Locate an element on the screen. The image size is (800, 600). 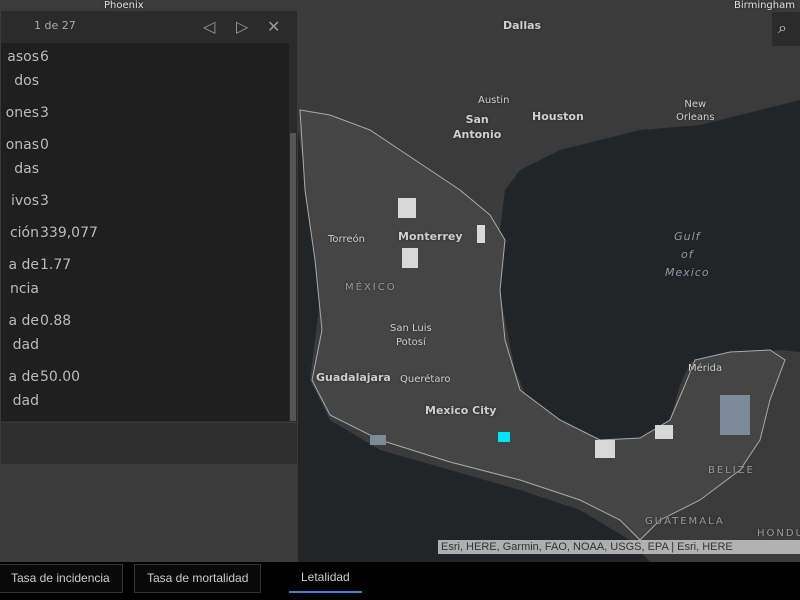
label-torreon: Torreón is located at coordinates (346, 239).